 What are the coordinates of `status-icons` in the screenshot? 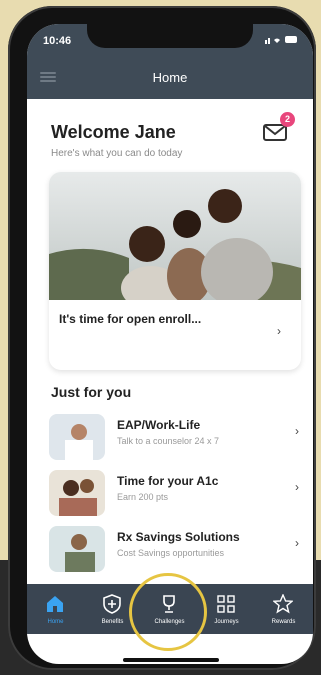 It's located at (282, 40).